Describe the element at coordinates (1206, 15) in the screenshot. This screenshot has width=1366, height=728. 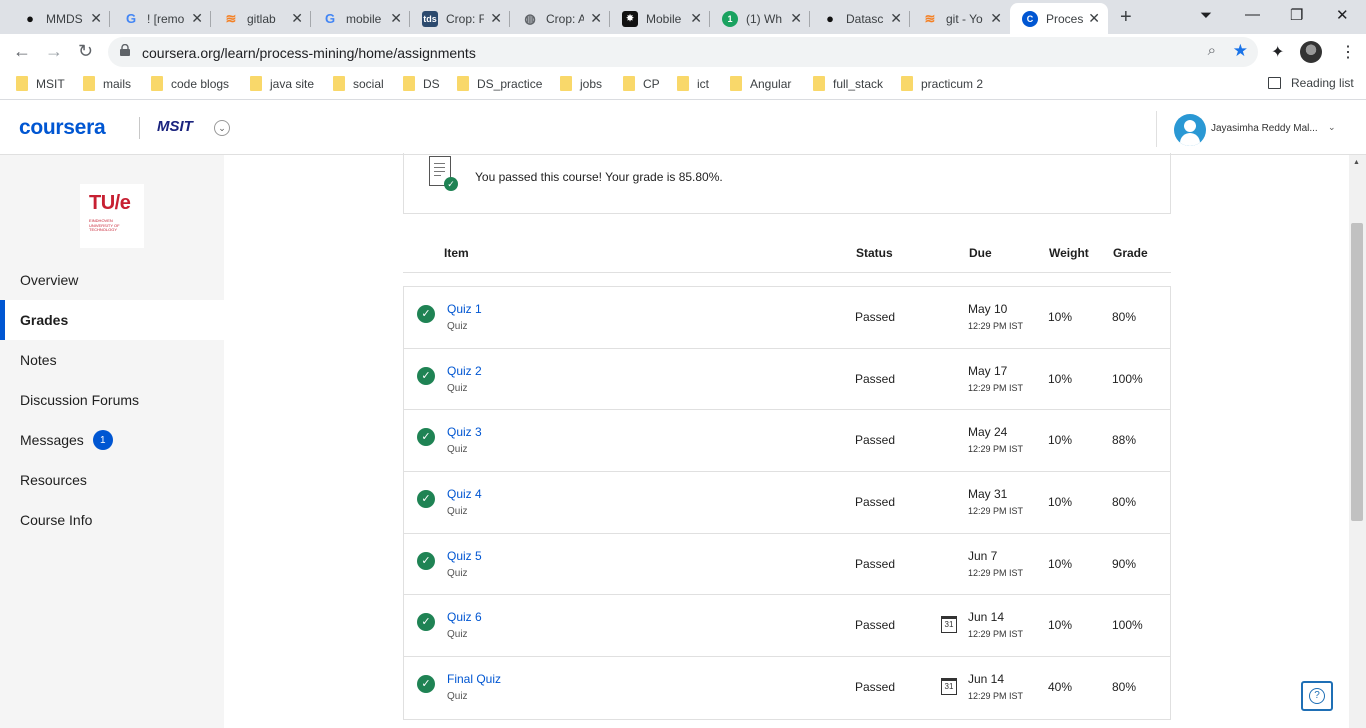
I see `tab-search-icon: ⏷` at that location.